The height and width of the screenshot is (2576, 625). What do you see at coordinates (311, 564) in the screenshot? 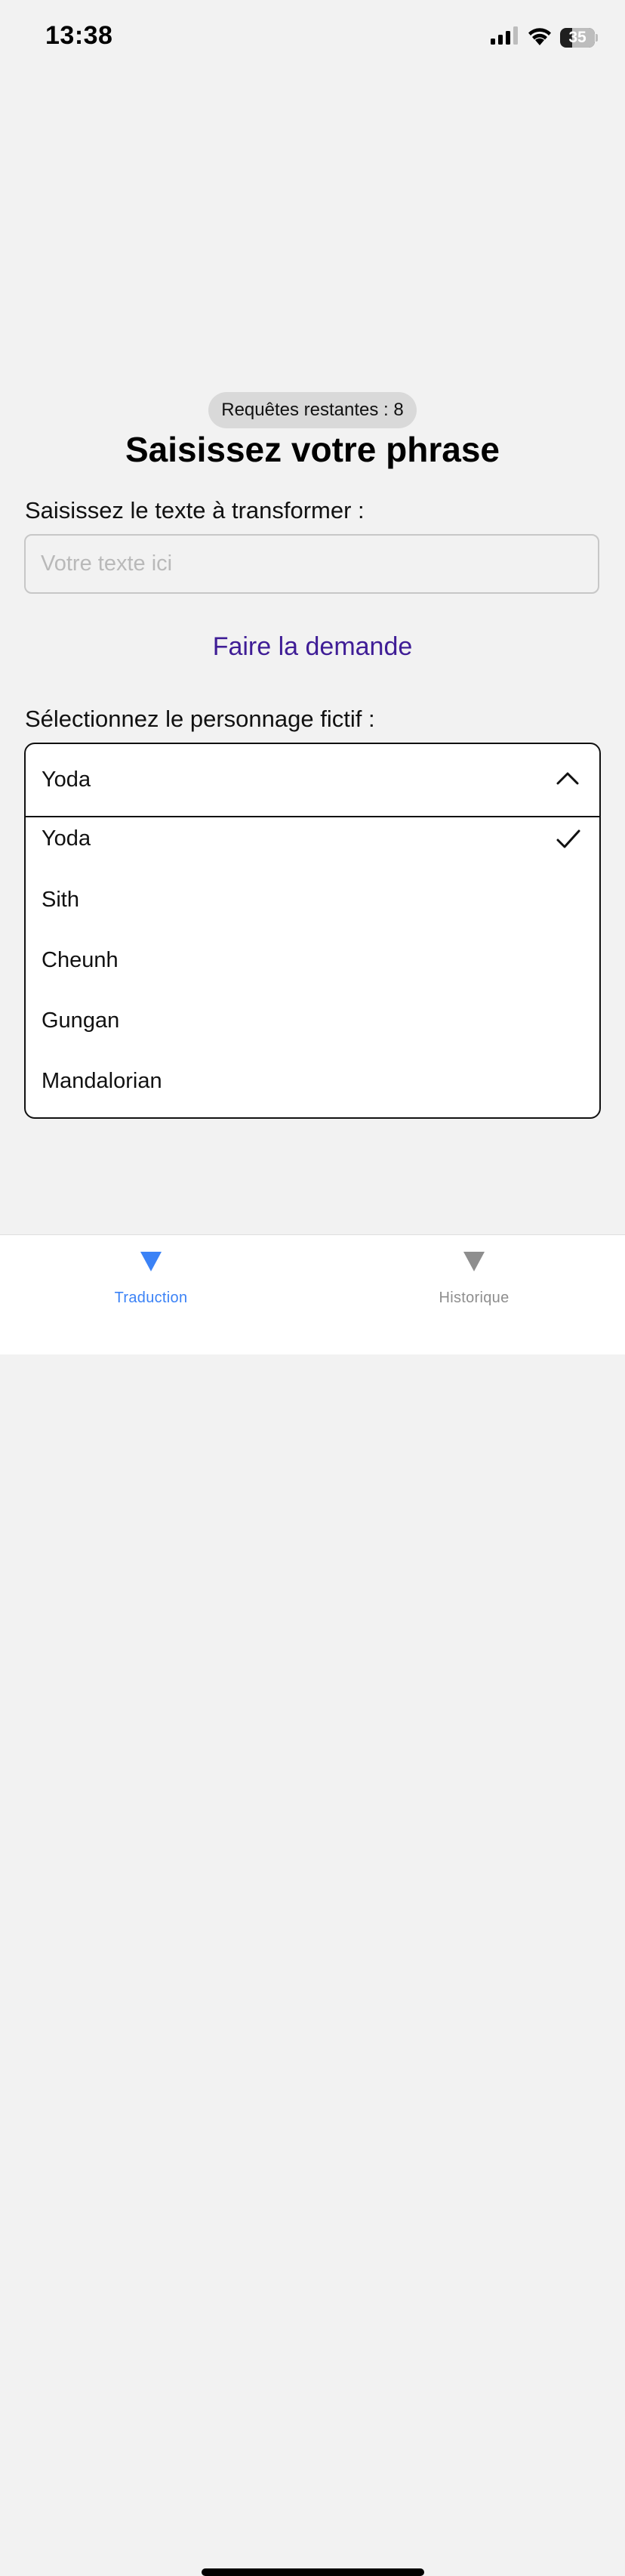
I see `text-input` at bounding box center [311, 564].